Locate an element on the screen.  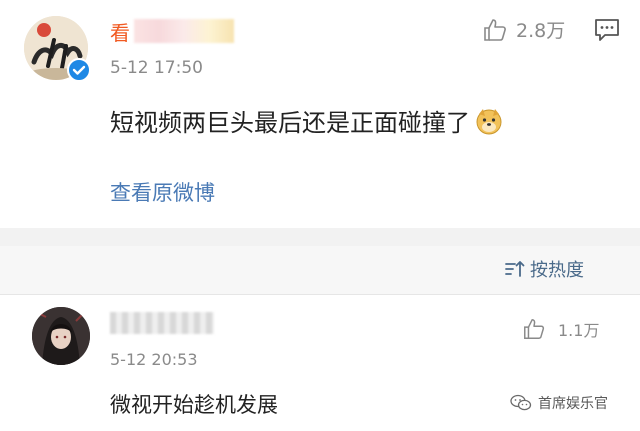
watermark: 首席娱乐官 is located at coordinates (559, 403).